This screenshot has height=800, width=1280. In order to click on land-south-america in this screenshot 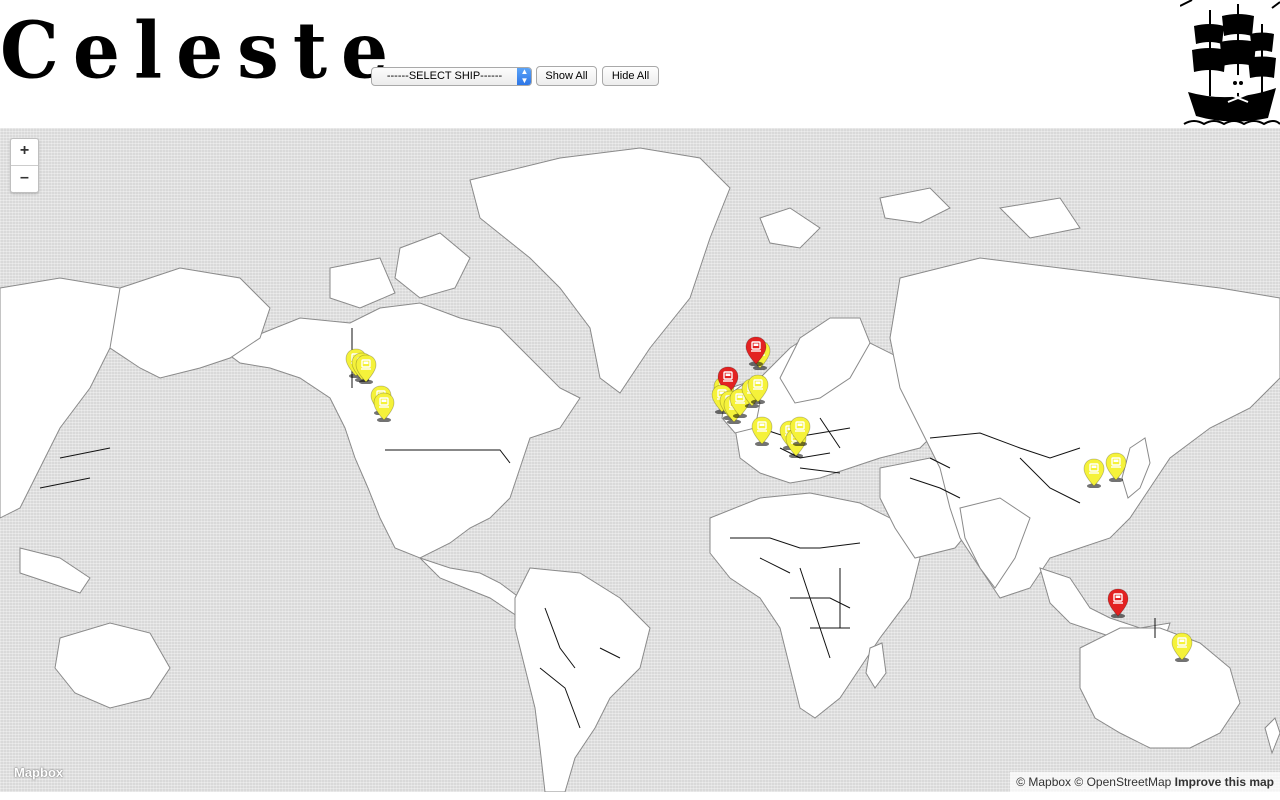, I will do `click(582, 679)`.